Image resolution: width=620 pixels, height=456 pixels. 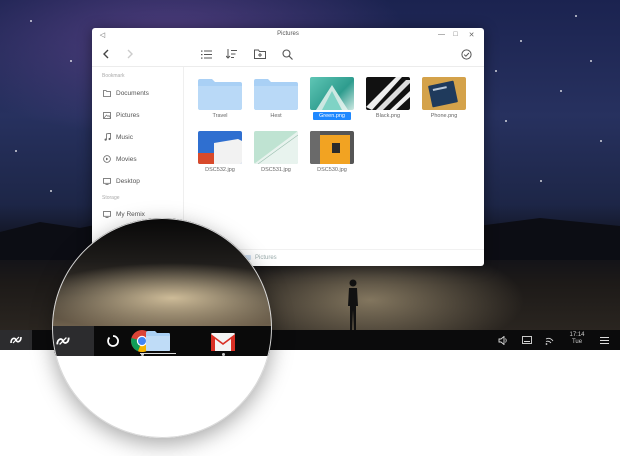 I want to click on chevron-left-icon, so click(x=106, y=54).